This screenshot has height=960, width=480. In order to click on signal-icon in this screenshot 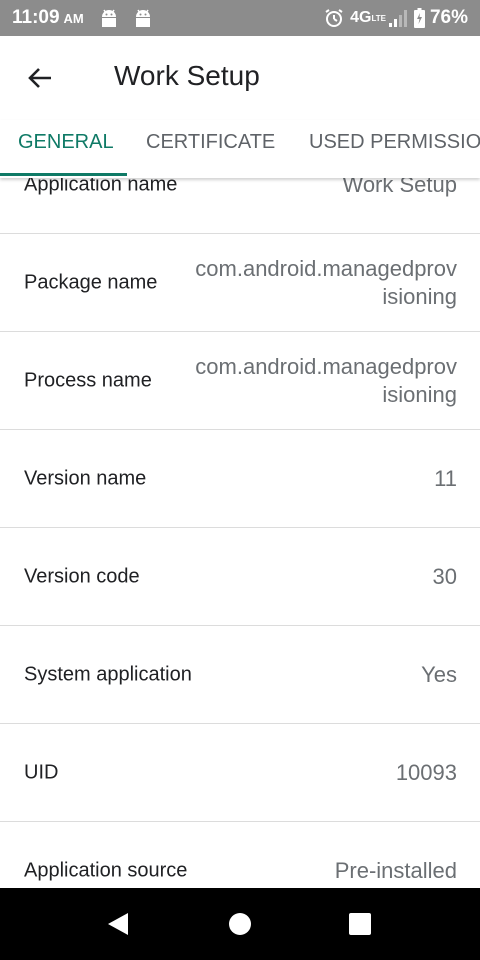, I will do `click(397, 18)`.